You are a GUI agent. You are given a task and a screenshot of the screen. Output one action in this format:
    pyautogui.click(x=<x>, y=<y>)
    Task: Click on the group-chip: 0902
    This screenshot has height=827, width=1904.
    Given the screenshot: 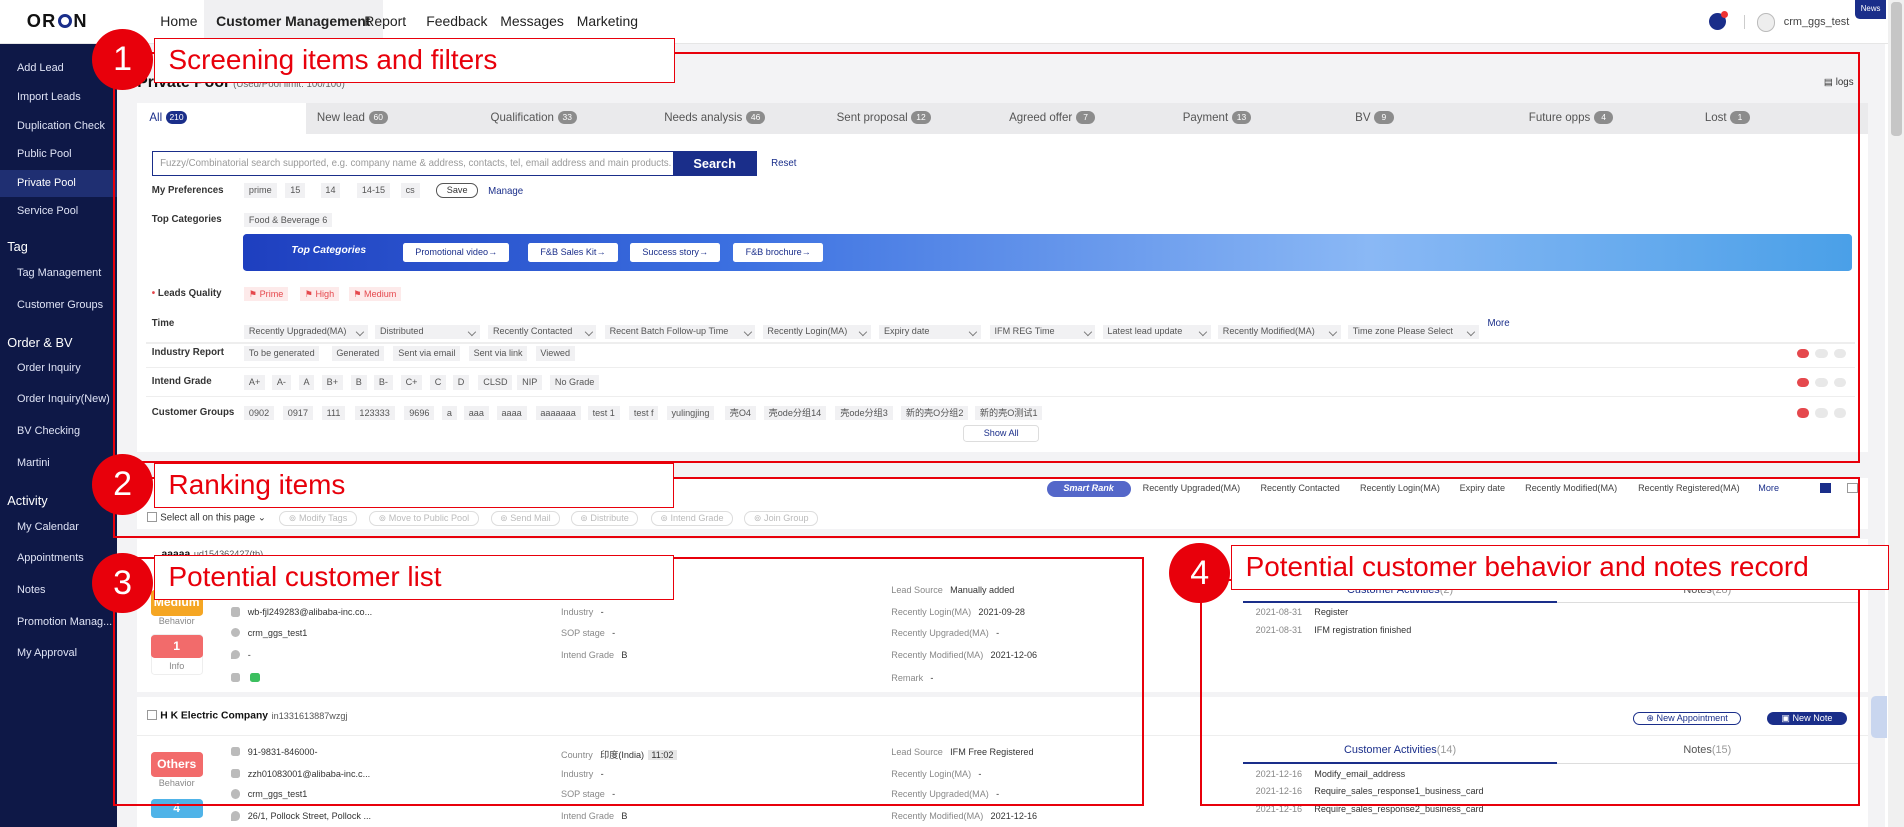 What is the action you would take?
    pyautogui.click(x=259, y=413)
    